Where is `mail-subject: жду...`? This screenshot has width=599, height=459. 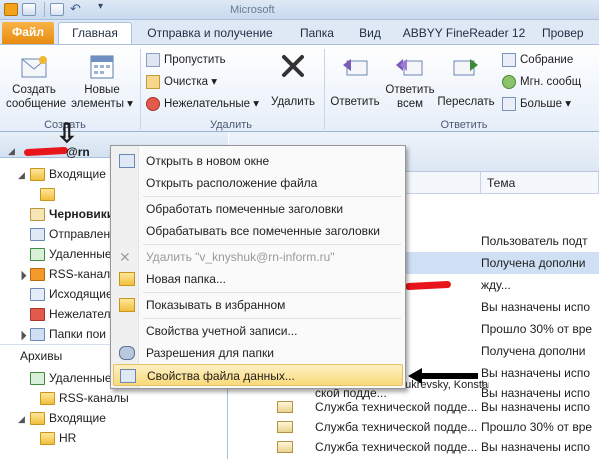
mail-subject: жду... is located at coordinates (496, 285).